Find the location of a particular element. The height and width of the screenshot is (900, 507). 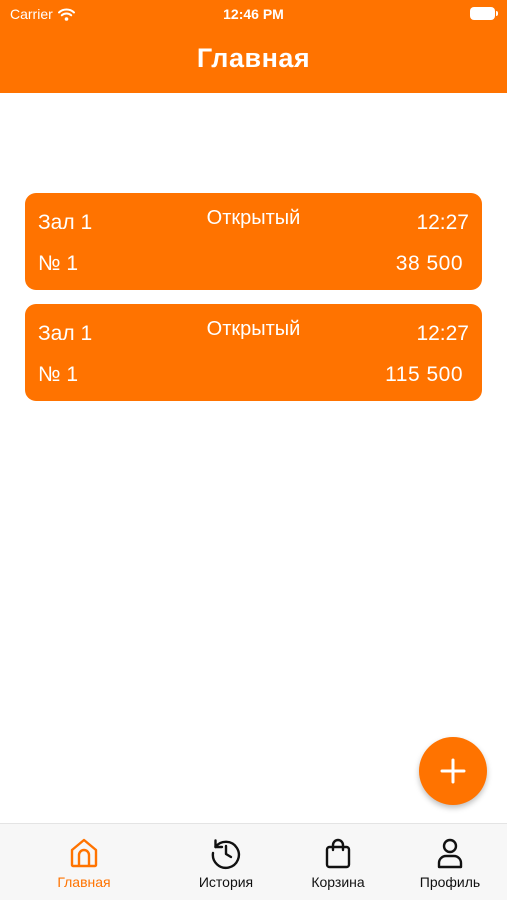

tab-home: Главная is located at coordinates (84, 863).